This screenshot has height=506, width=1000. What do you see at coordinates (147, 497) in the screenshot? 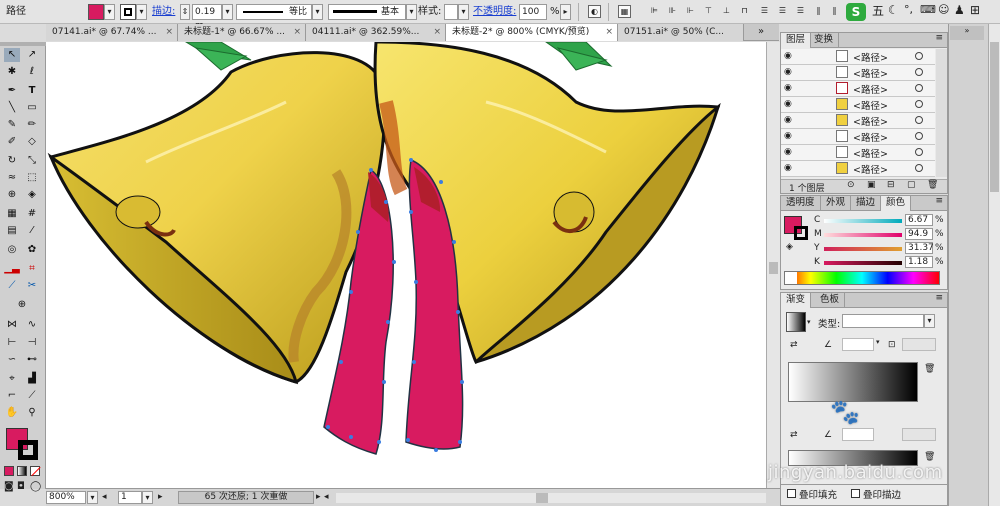
I see `artboard-dropdown: ▾` at bounding box center [147, 497].